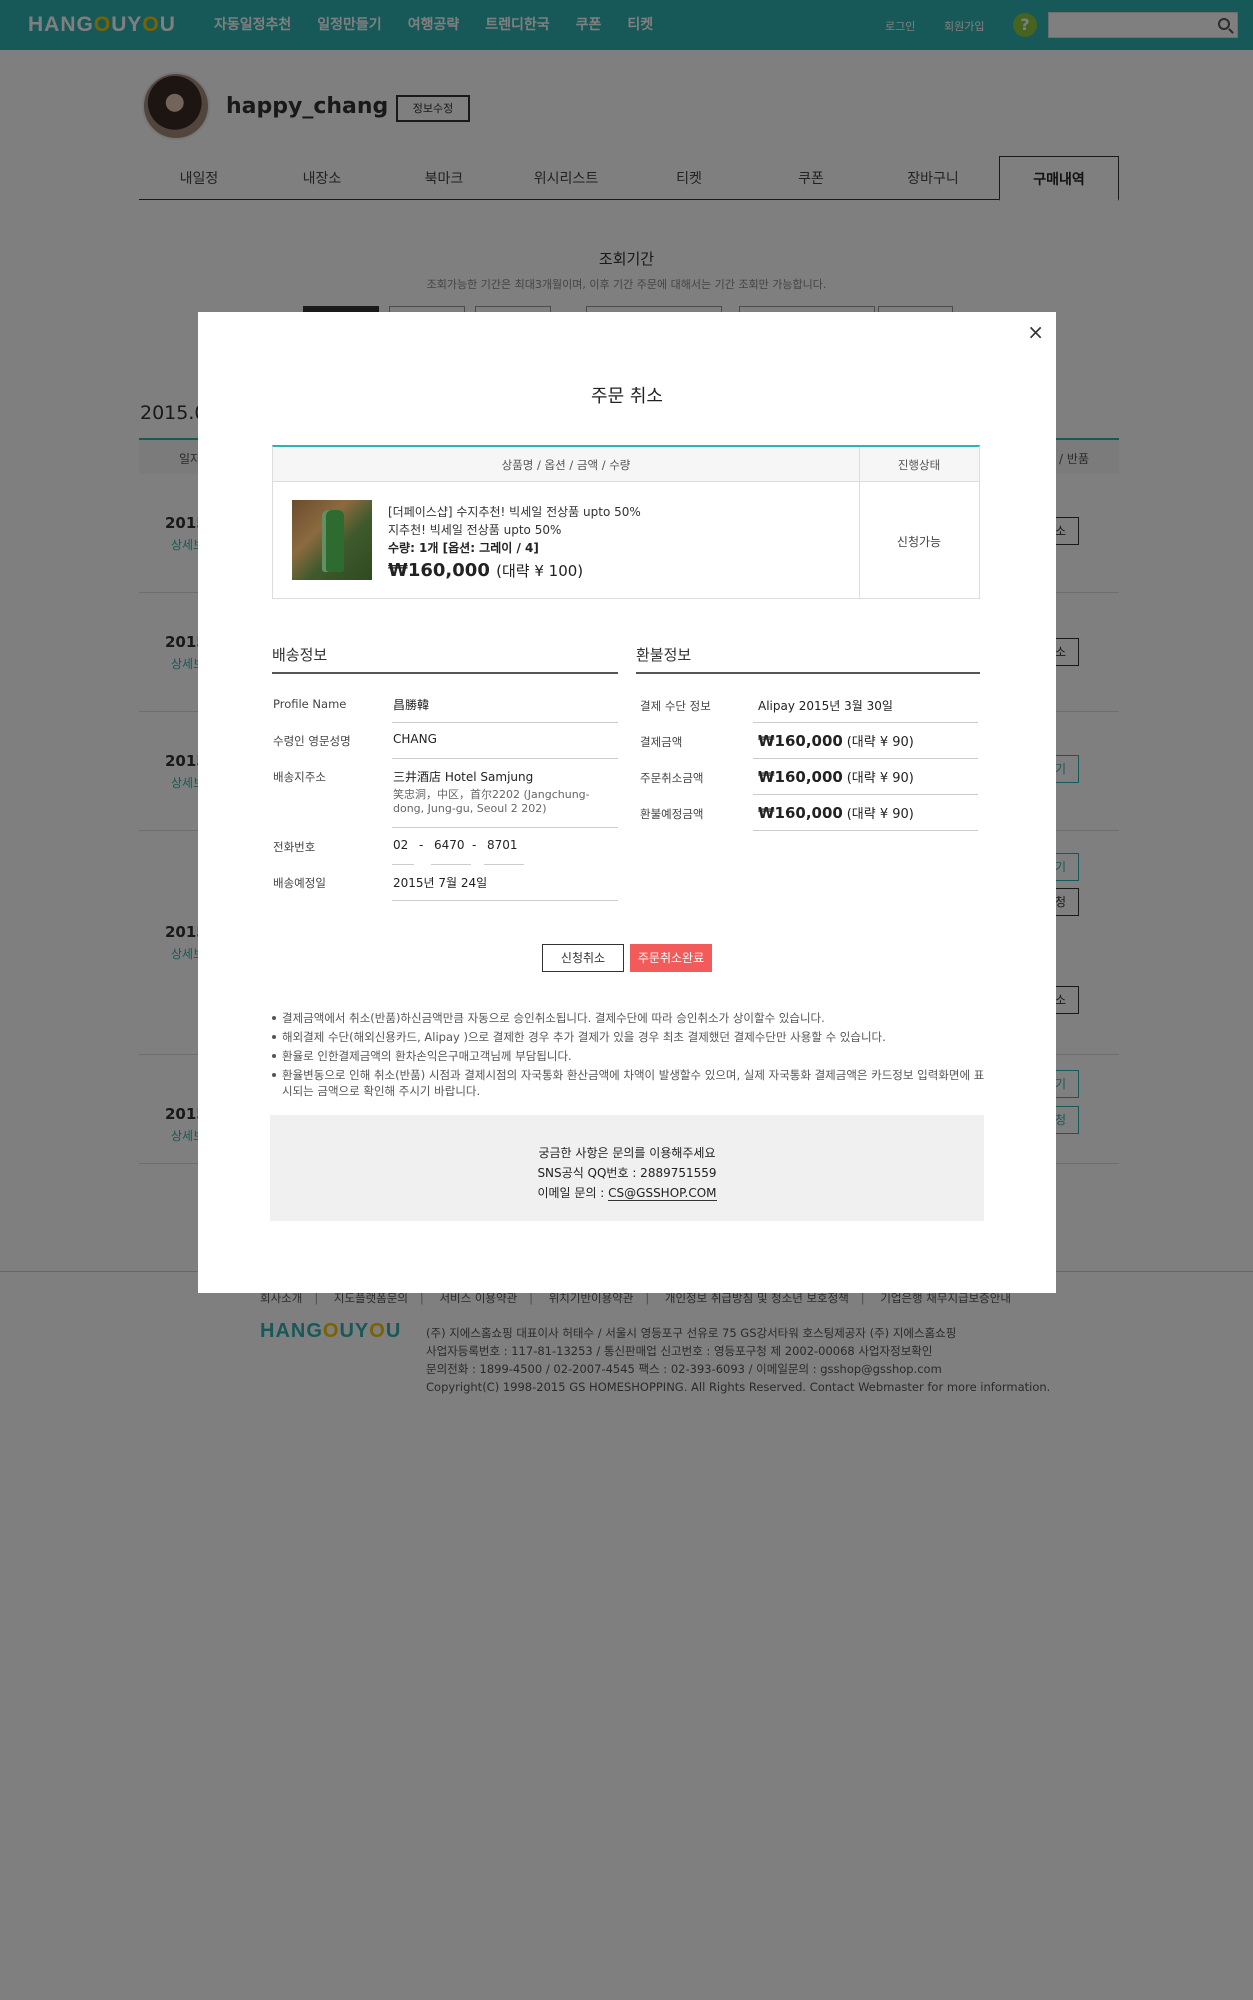  I want to click on cancel-amount: ₩160,000 (대략 ¥ 90), so click(836, 776).